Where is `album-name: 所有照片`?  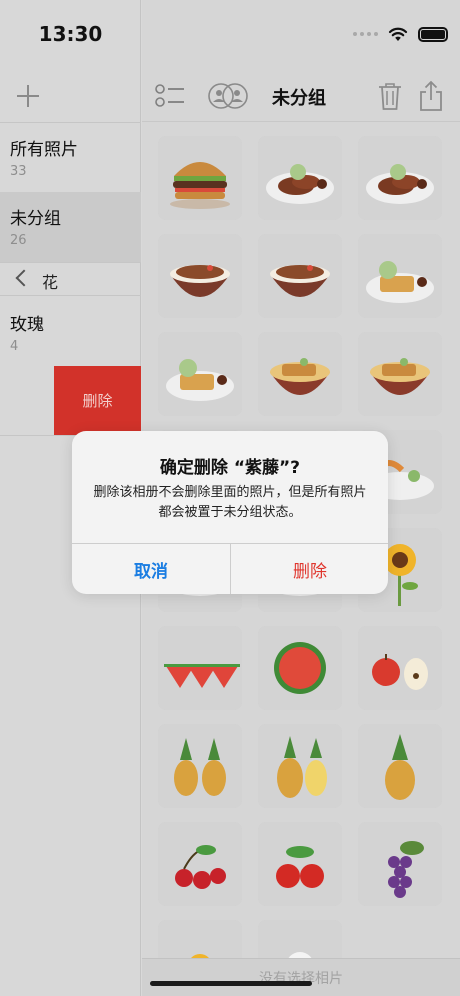
album-name: 所有照片 is located at coordinates (44, 150).